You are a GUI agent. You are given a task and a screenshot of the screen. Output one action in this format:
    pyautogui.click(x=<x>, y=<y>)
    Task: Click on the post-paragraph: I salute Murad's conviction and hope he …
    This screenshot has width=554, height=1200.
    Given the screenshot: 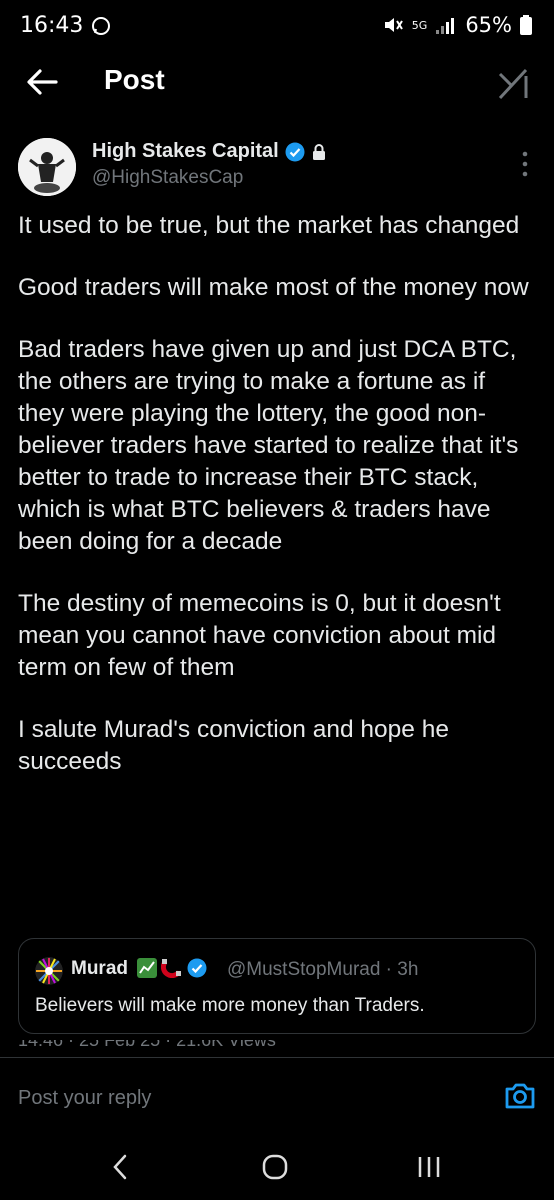 What is the action you would take?
    pyautogui.click(x=233, y=745)
    